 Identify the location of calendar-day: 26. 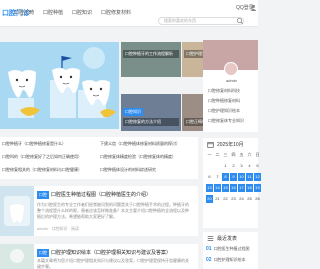
(257, 199).